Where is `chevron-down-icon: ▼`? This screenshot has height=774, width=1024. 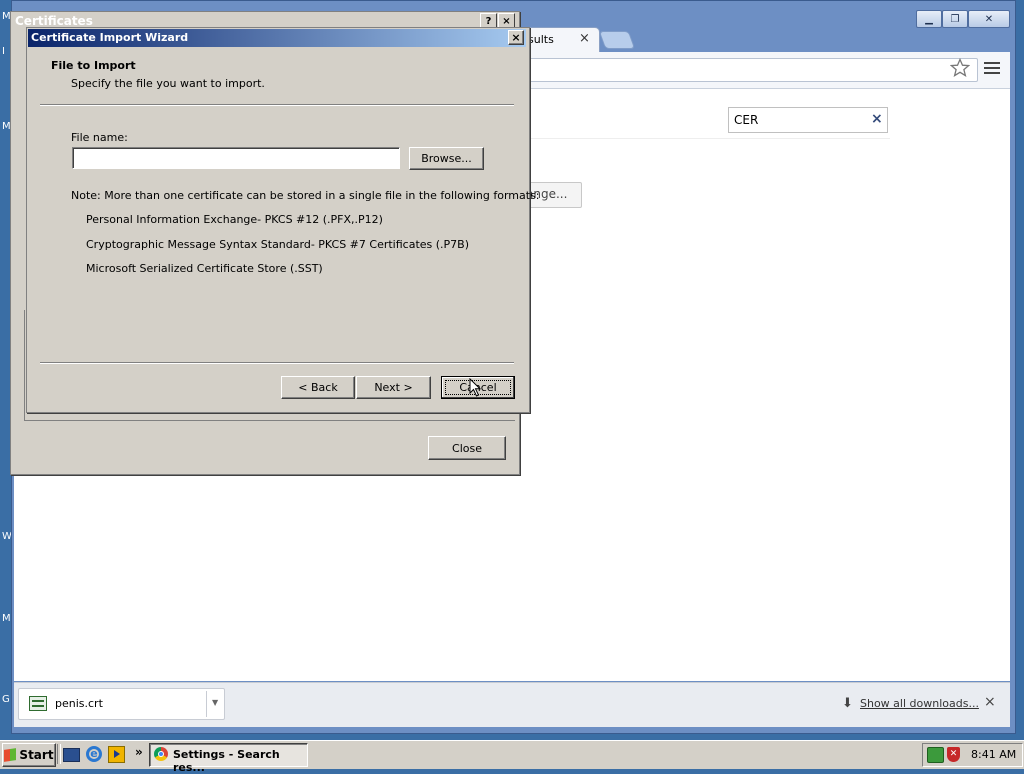 chevron-down-icon: ▼ is located at coordinates (215, 702).